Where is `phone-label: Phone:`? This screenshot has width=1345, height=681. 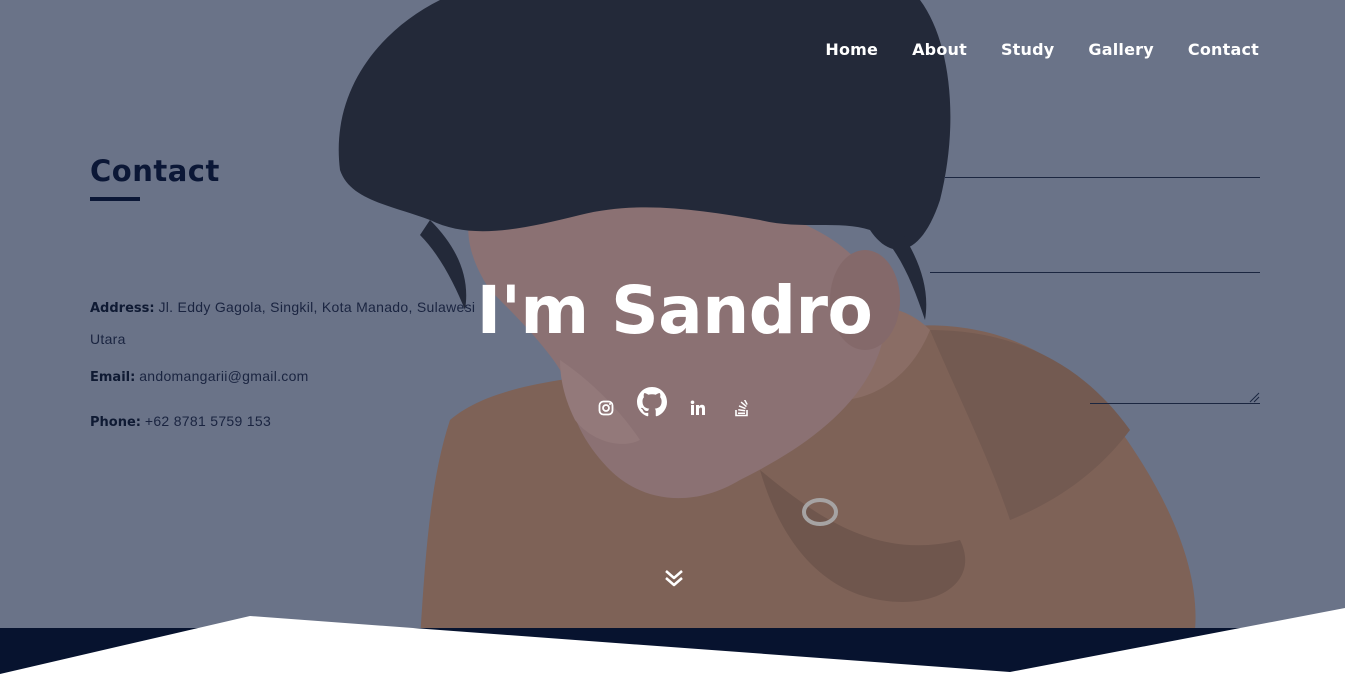 phone-label: Phone: is located at coordinates (115, 422).